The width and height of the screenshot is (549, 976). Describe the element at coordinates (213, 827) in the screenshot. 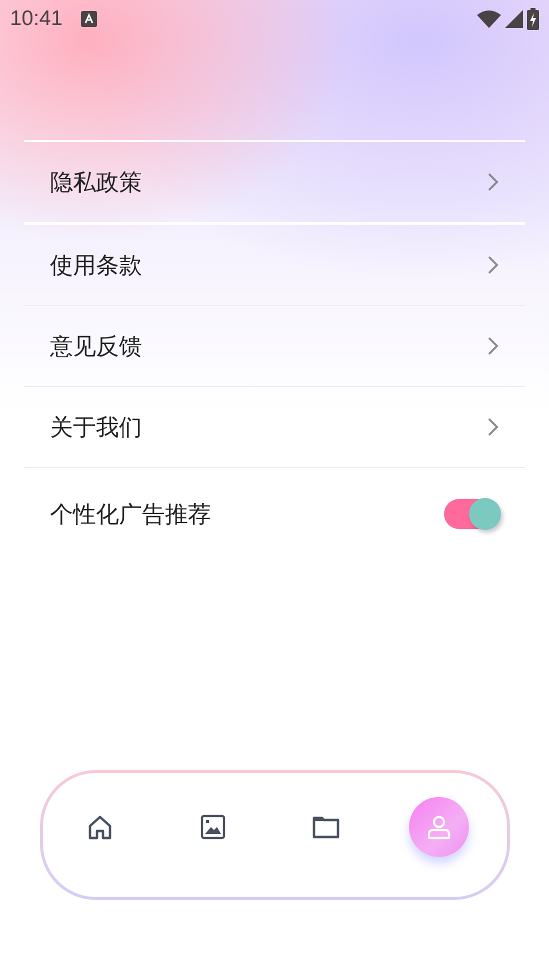

I see `image-icon` at that location.